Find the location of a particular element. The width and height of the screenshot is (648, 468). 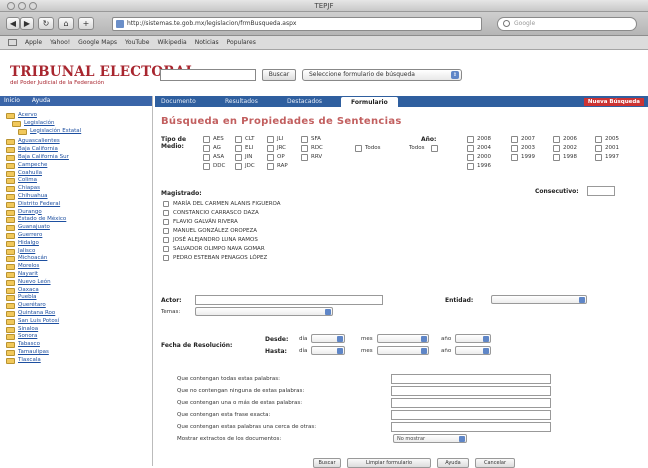

desde-mes-select is located at coordinates (403, 338).